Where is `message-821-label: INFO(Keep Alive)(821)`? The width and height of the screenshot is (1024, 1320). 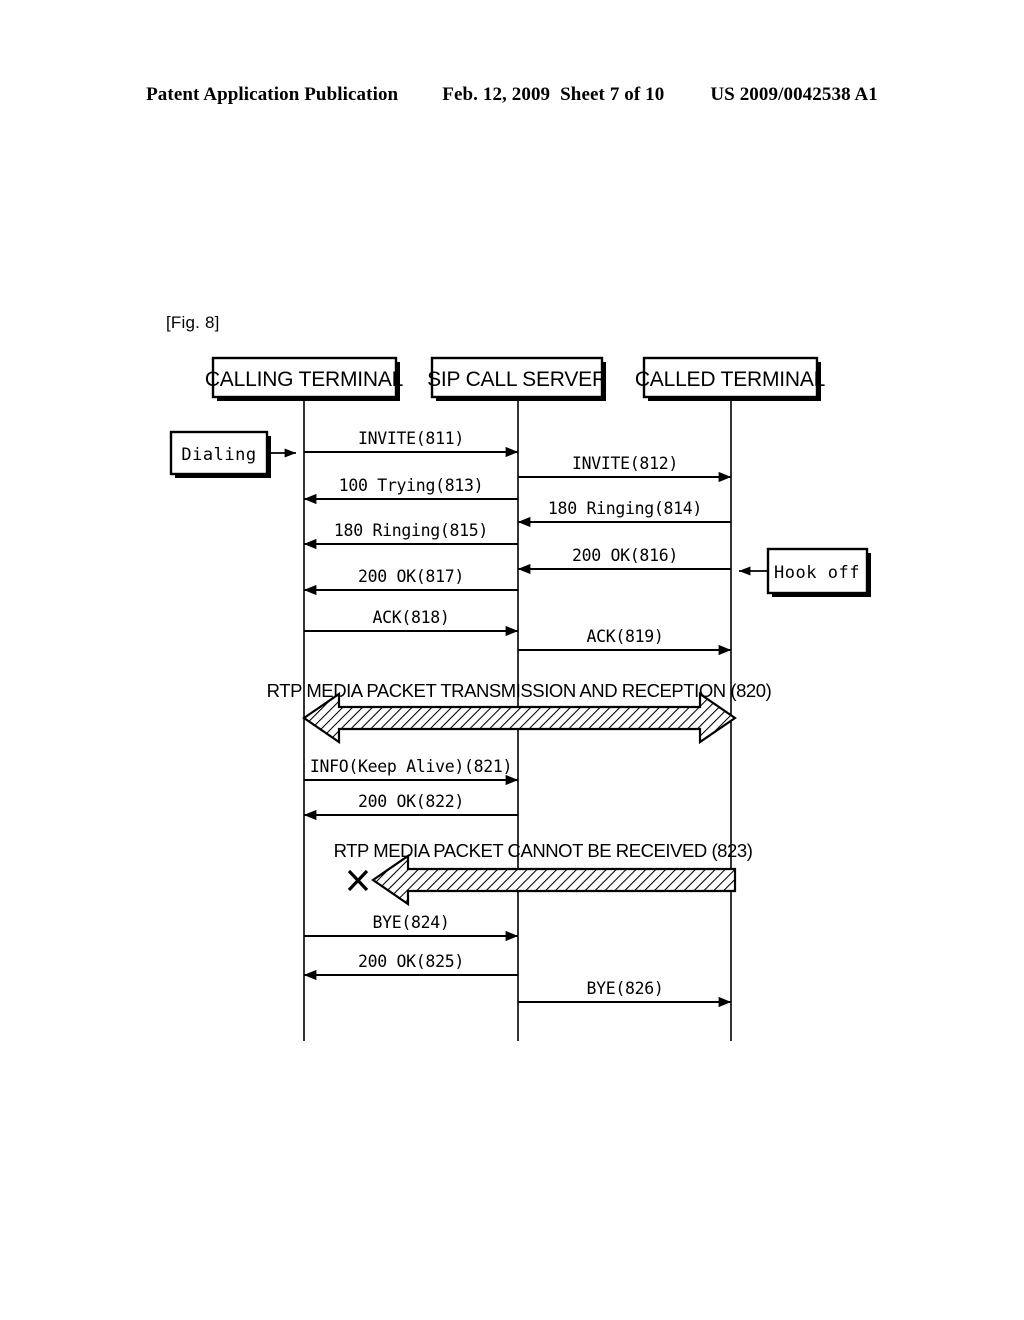 message-821-label: INFO(Keep Alive)(821) is located at coordinates (411, 766).